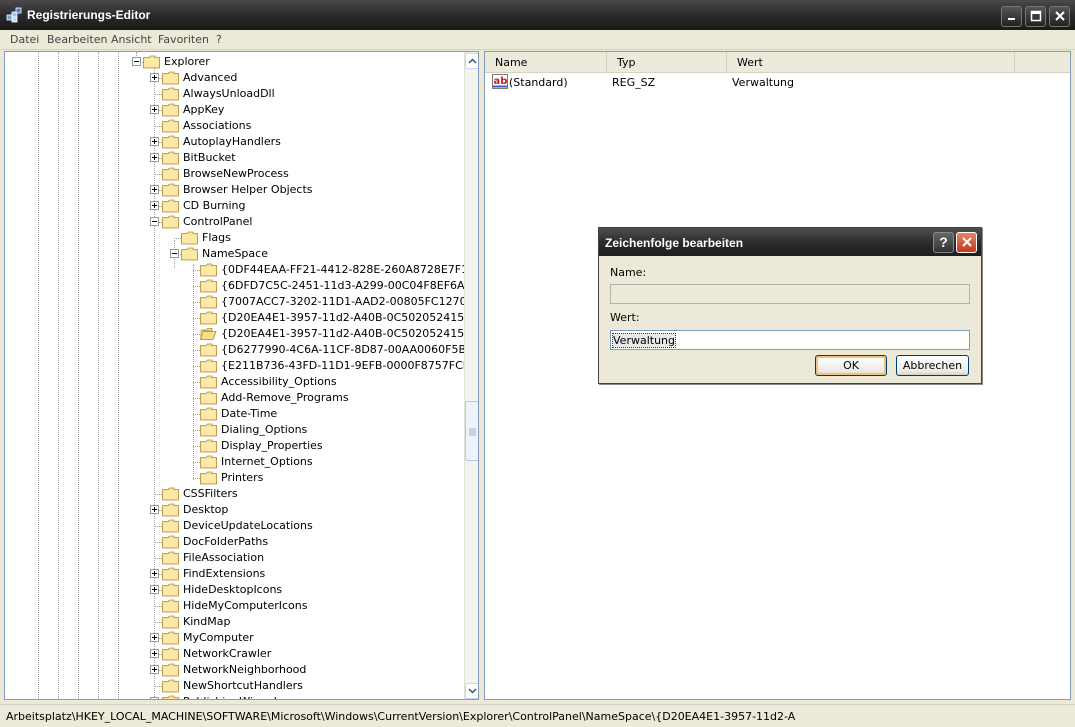 The height and width of the screenshot is (727, 1075). I want to click on tree-item: AlwaysUnloadDll, so click(234, 94).